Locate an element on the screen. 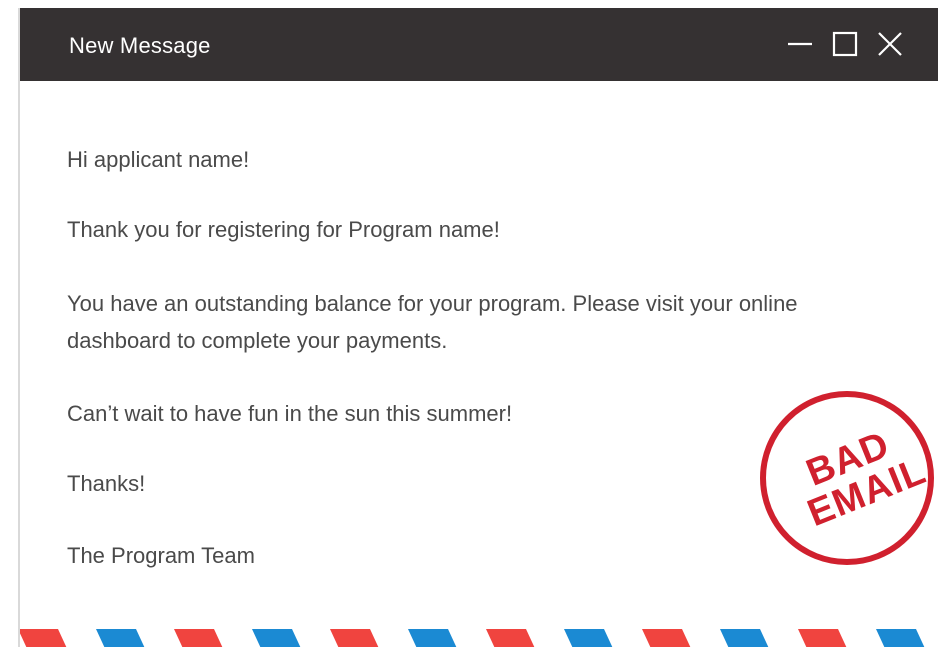 The image size is (938, 647). maximize-icon is located at coordinates (845, 44).